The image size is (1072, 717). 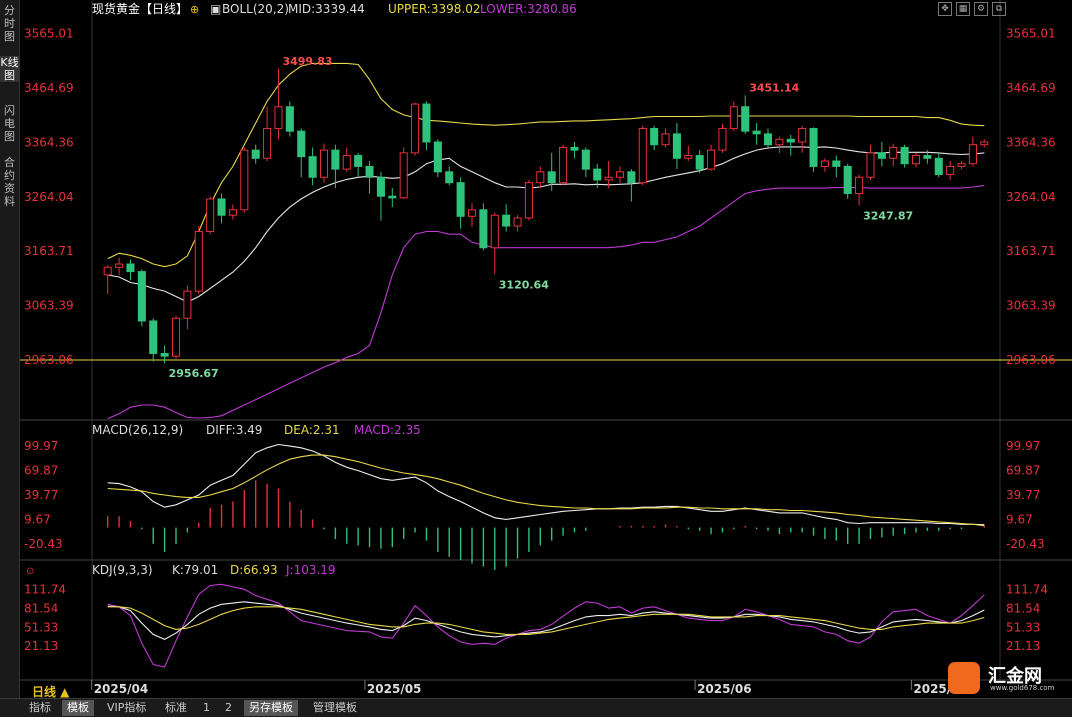 I want to click on date-label: 2025/05, so click(x=394, y=689).